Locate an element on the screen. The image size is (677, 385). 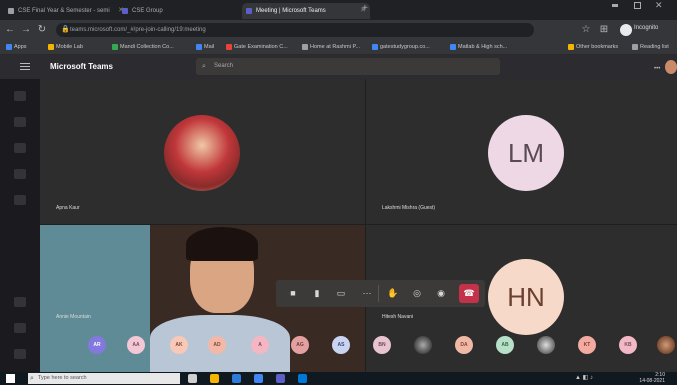
participants-icon: ◉ is located at coordinates (441, 293).